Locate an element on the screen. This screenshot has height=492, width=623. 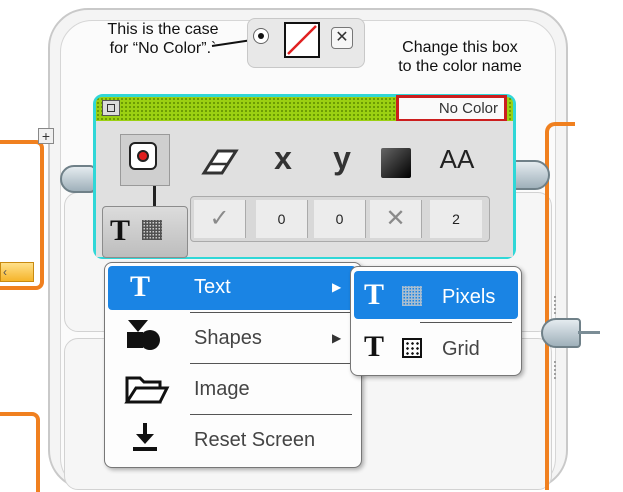
sequence-wire-stub is located at coordinates (589, 332).